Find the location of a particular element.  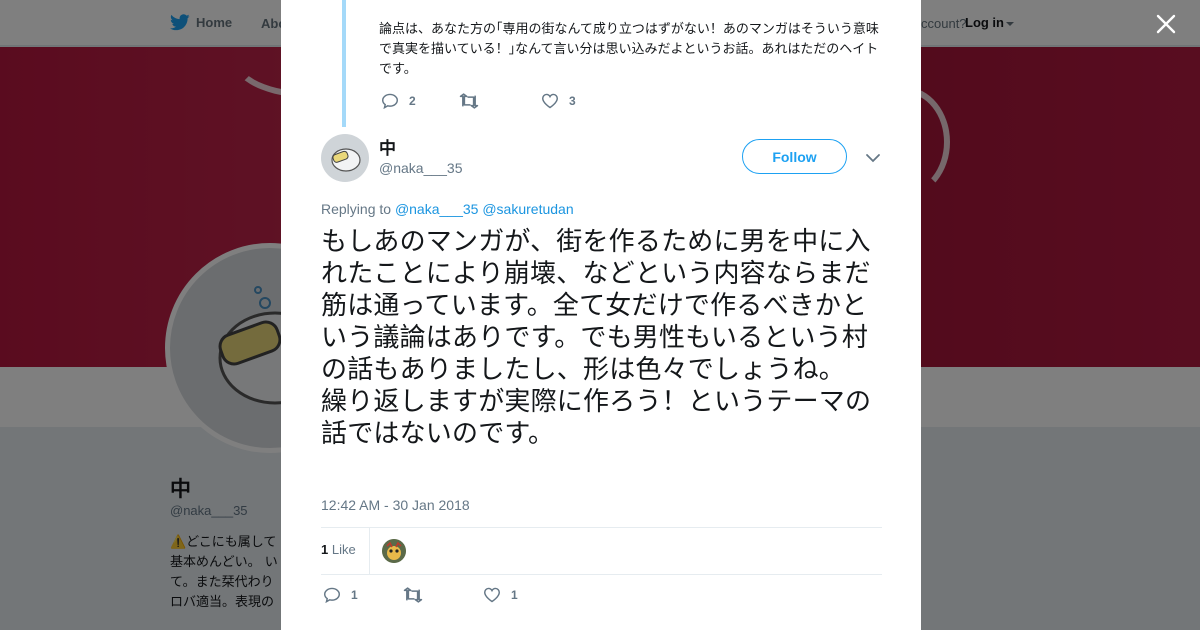

like-count: 1 is located at coordinates (514, 595).